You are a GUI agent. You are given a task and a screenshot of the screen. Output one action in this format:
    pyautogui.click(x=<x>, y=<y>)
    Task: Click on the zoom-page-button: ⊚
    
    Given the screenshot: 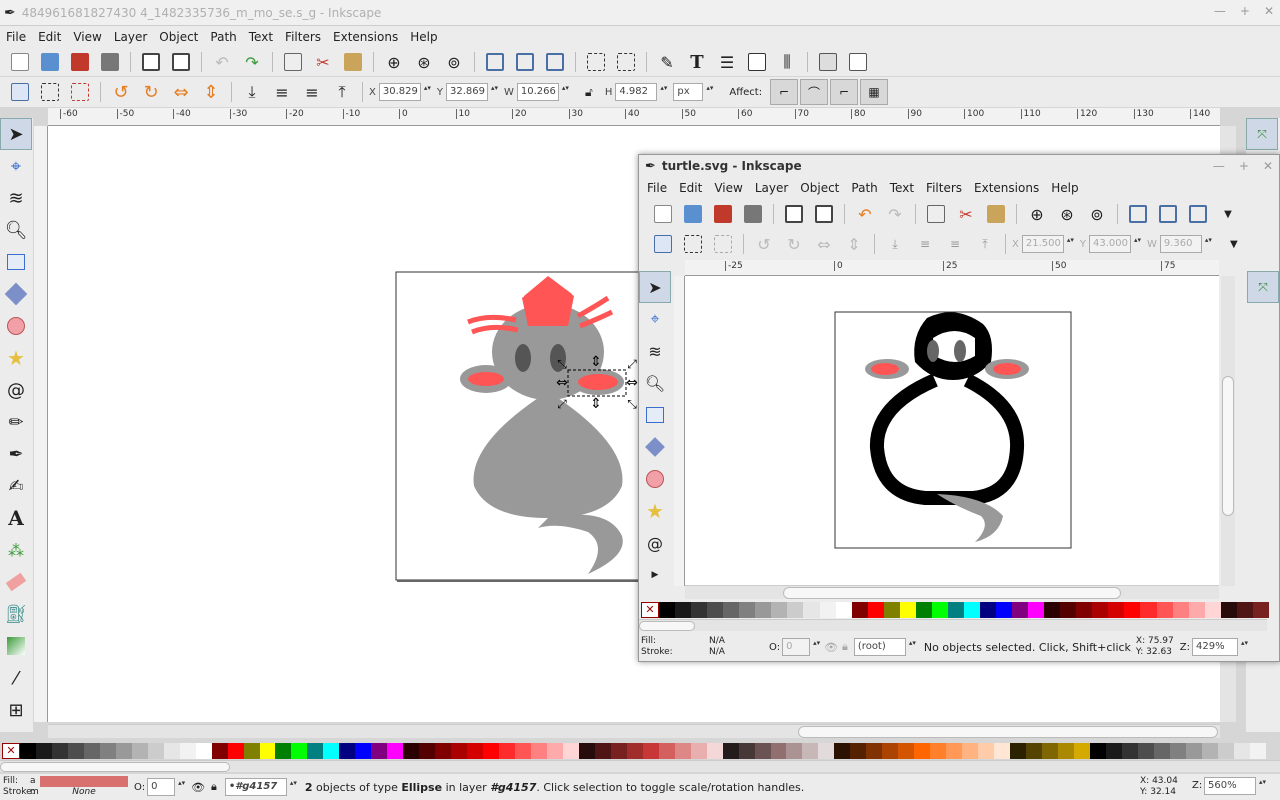 What is the action you would take?
    pyautogui.click(x=1097, y=214)
    